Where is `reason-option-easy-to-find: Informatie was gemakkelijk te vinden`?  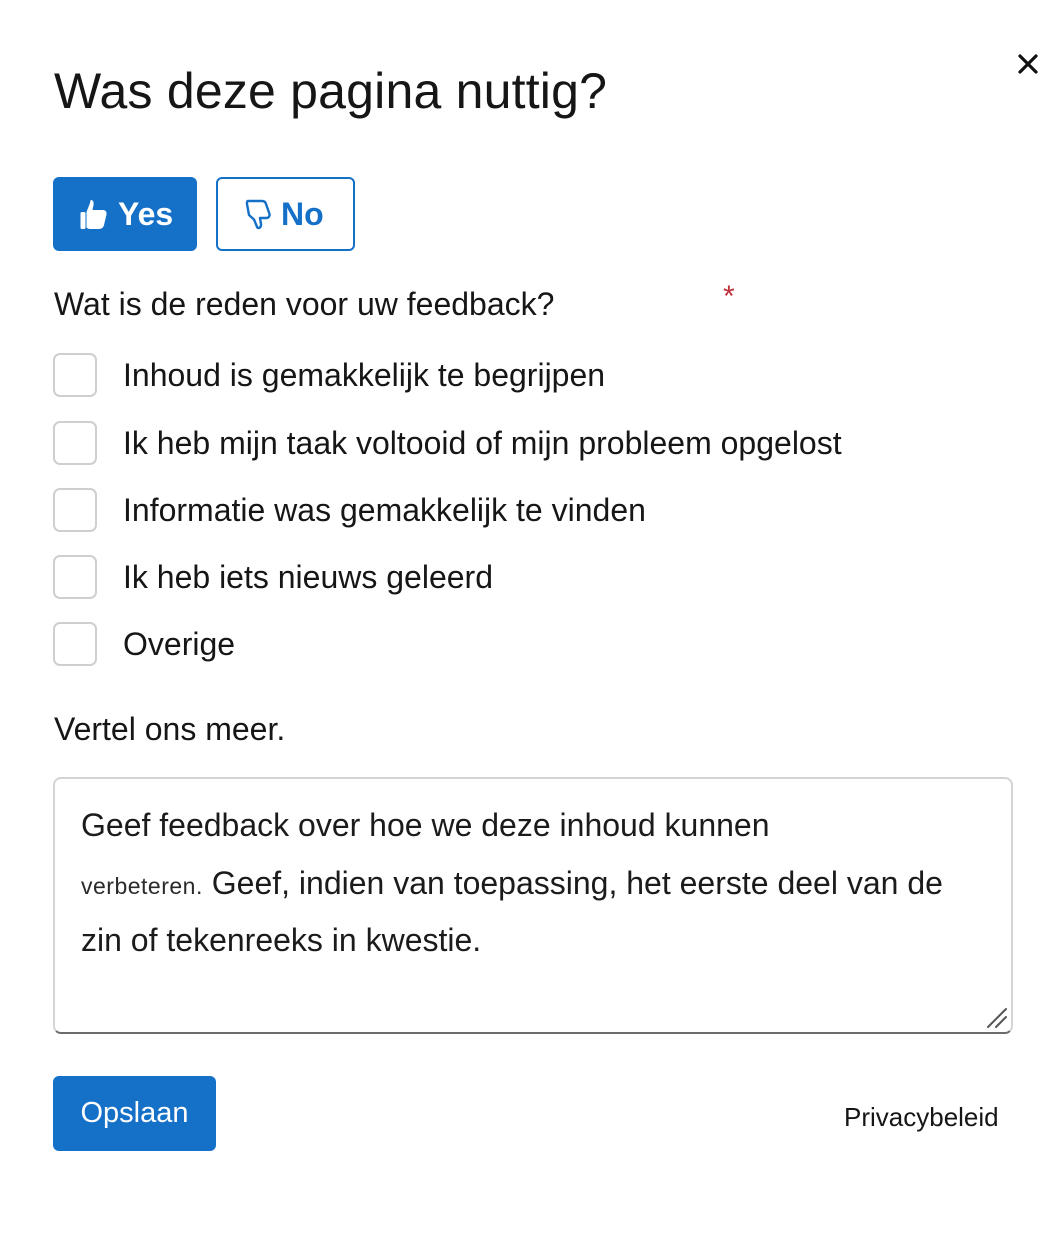 reason-option-easy-to-find: Informatie was gemakkelijk te vinden is located at coordinates (349, 510).